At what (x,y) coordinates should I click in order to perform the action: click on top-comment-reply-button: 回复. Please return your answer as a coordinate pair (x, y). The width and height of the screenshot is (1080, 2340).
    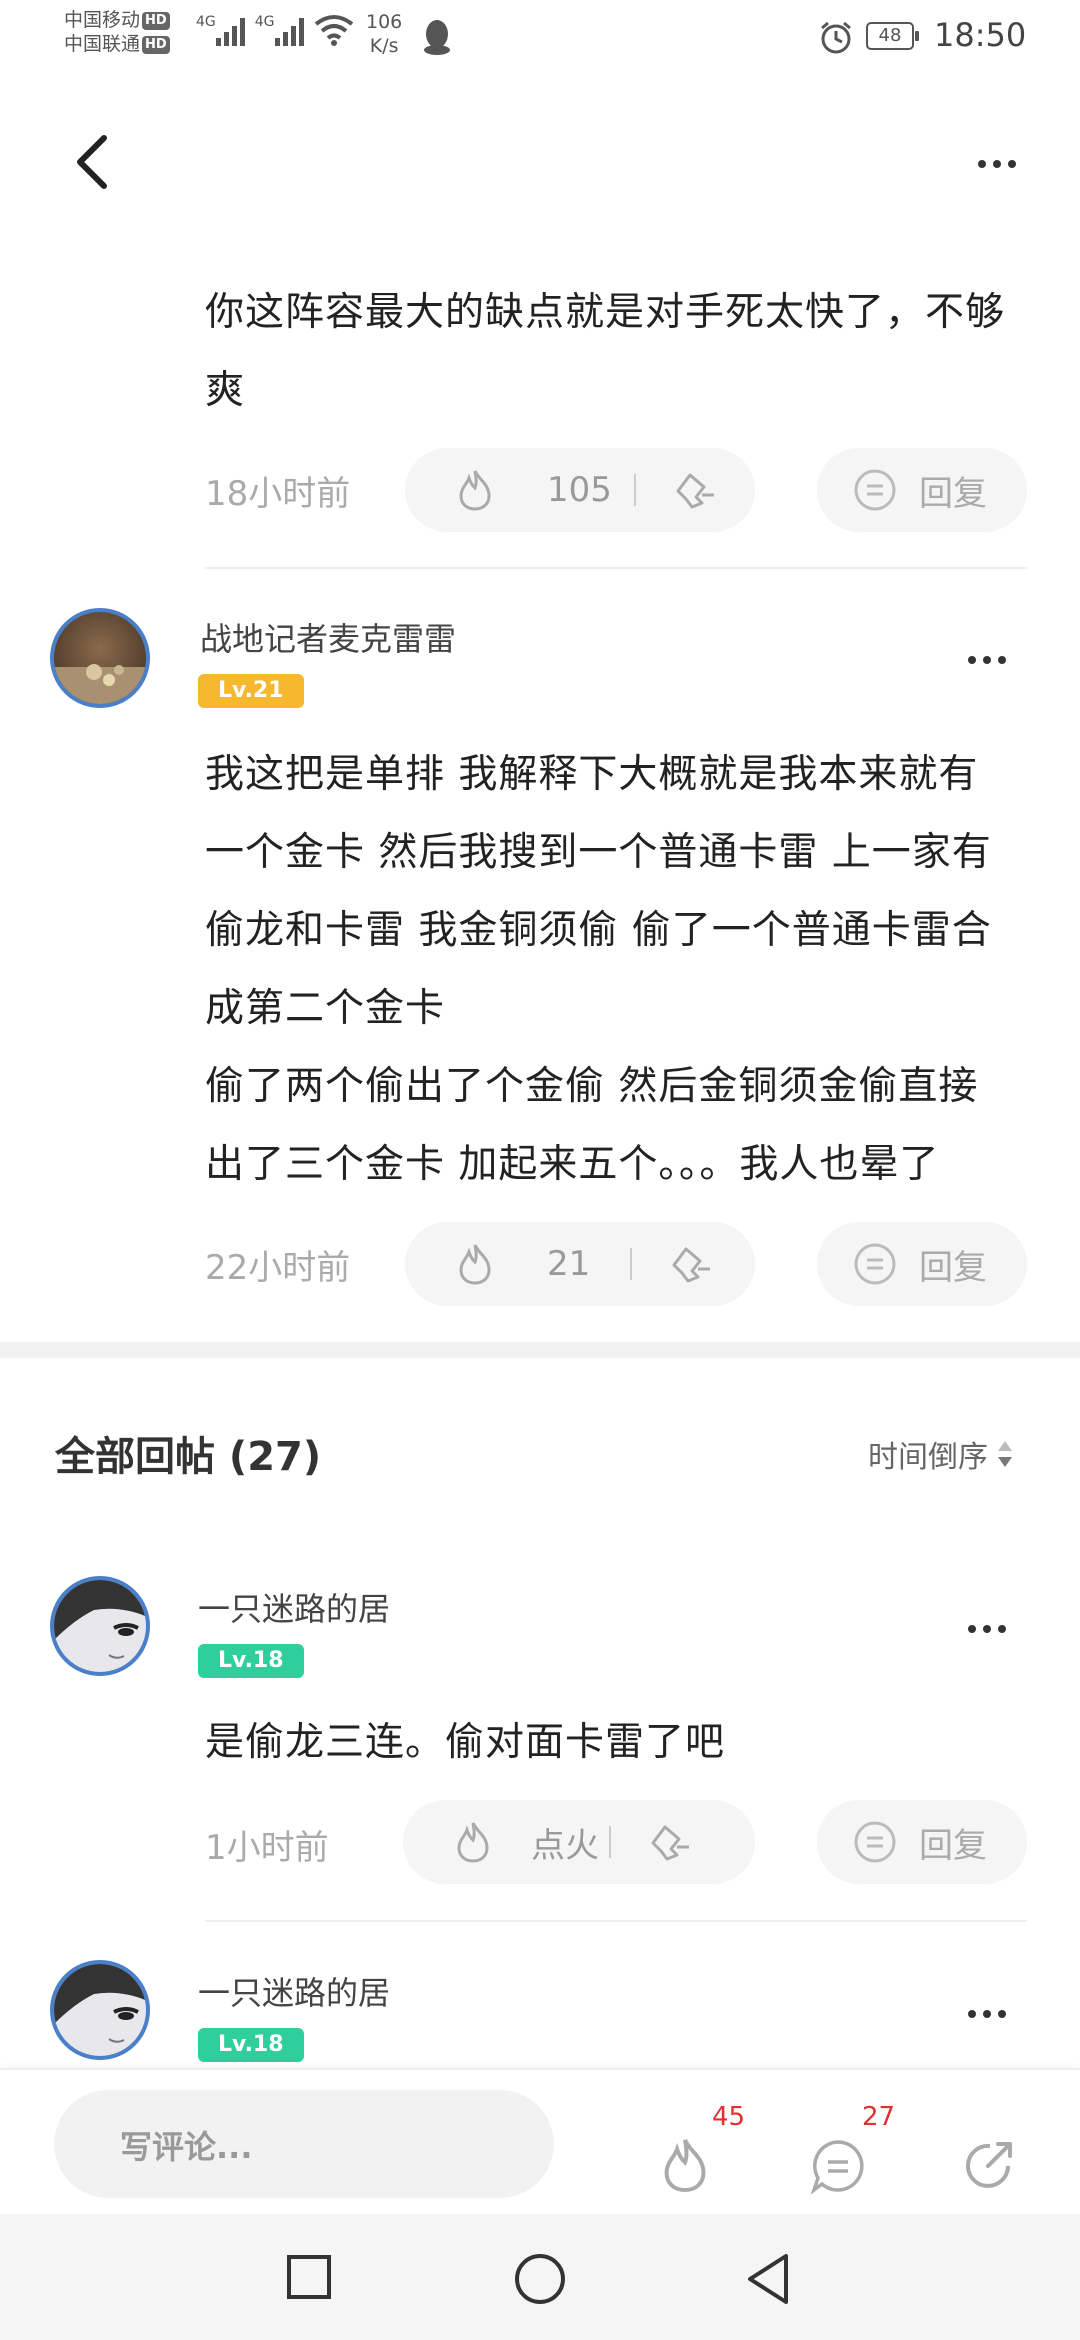
    Looking at the image, I should click on (922, 490).